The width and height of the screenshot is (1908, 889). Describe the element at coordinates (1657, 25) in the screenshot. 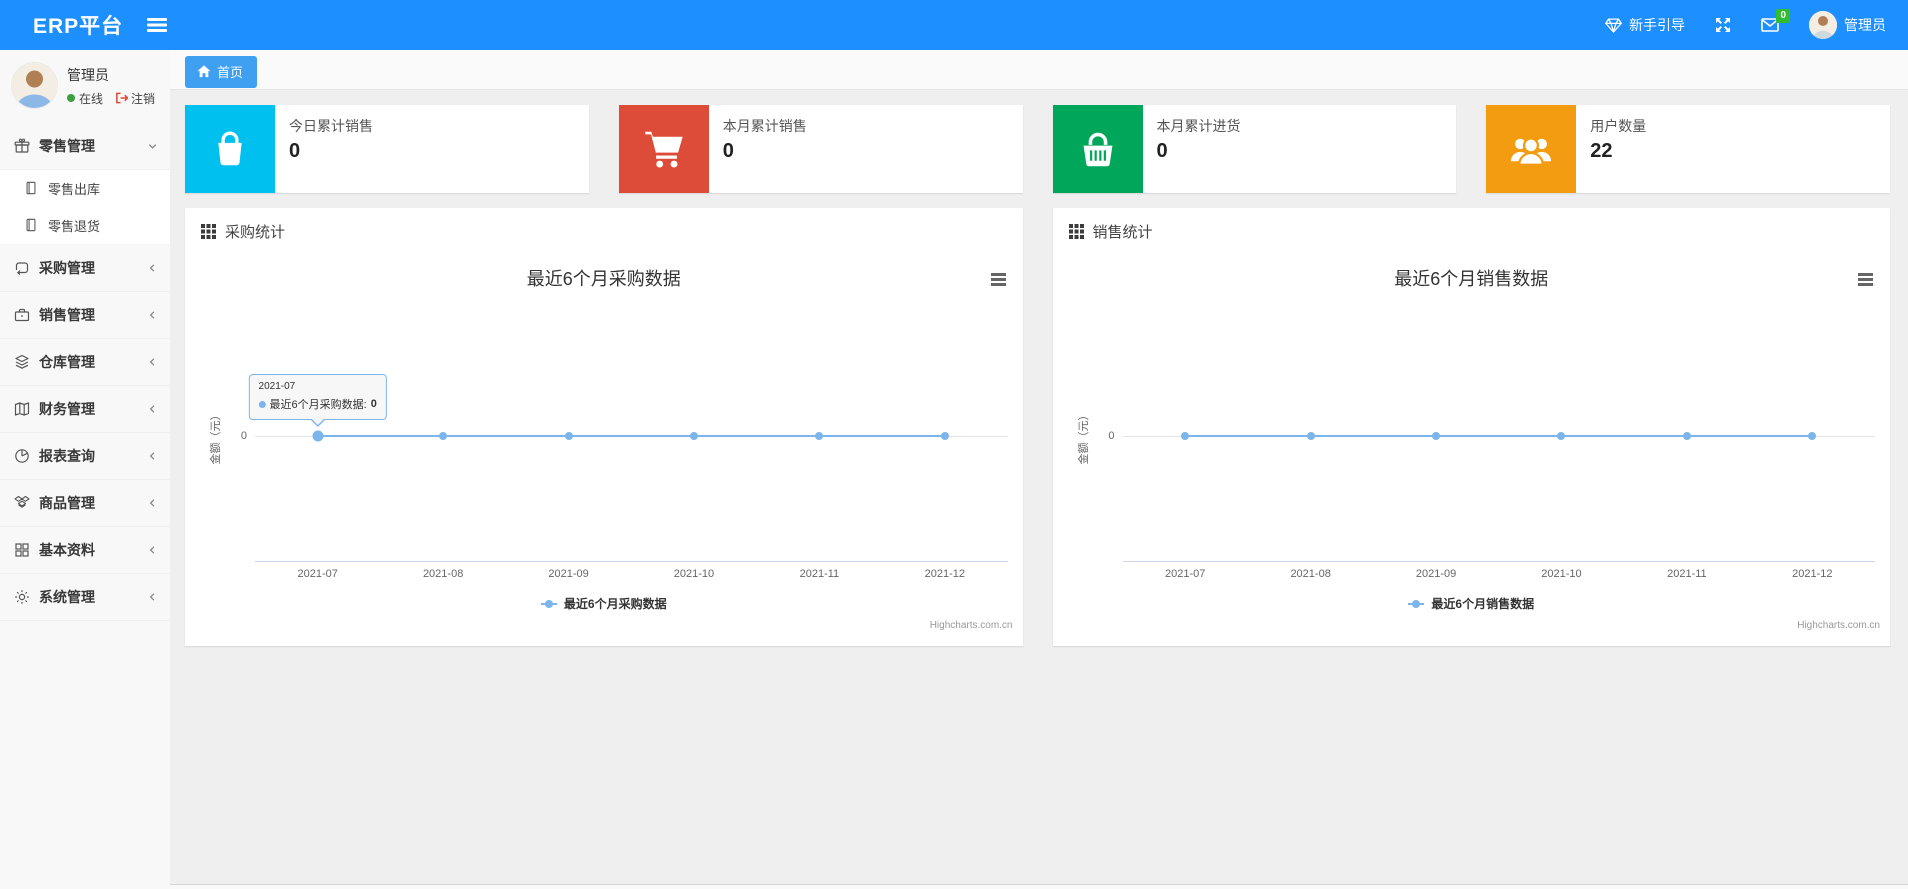

I see `guide-label: 新手引导` at that location.